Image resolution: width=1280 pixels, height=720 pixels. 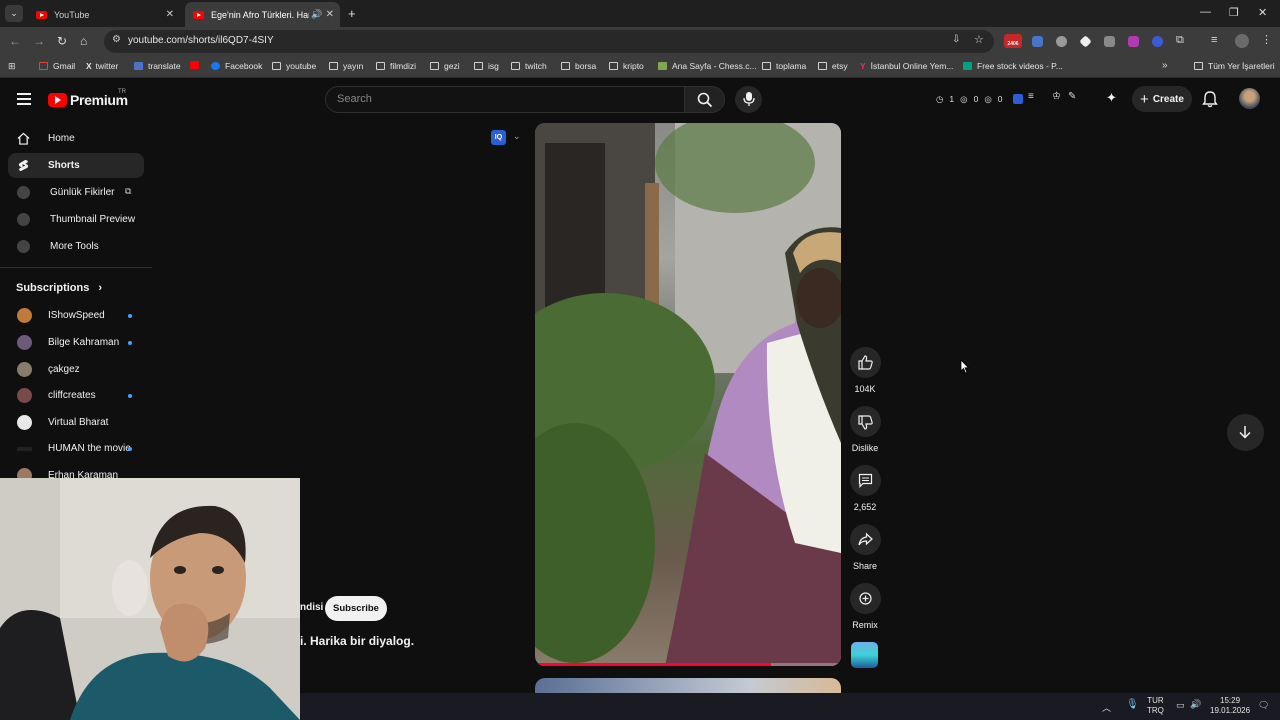 What do you see at coordinates (784, 66) in the screenshot?
I see `bookmark-folder-toplama: toplama` at bounding box center [784, 66].